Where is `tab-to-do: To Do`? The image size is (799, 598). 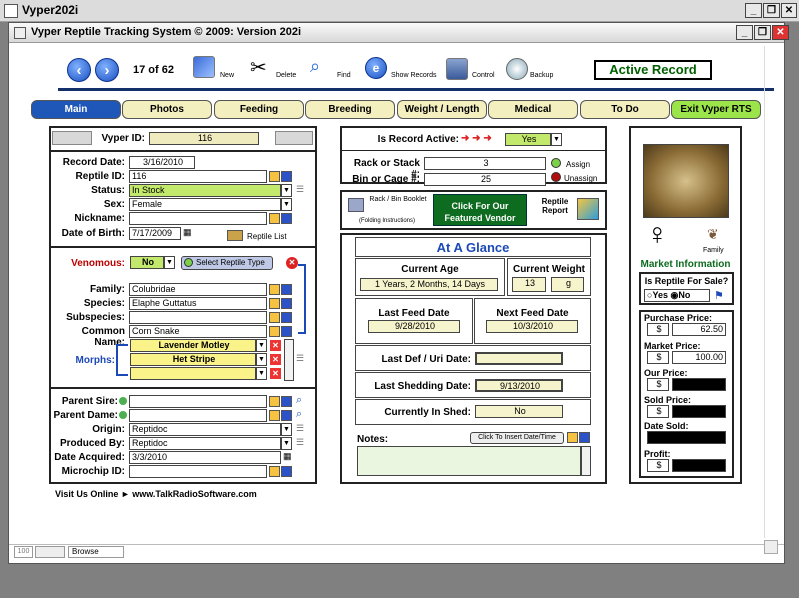
tab-to-do: To Do is located at coordinates (625, 109).